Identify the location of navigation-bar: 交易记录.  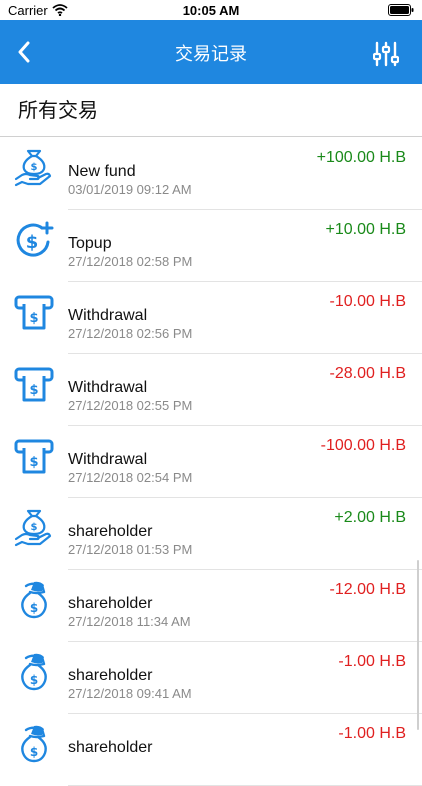
(211, 52).